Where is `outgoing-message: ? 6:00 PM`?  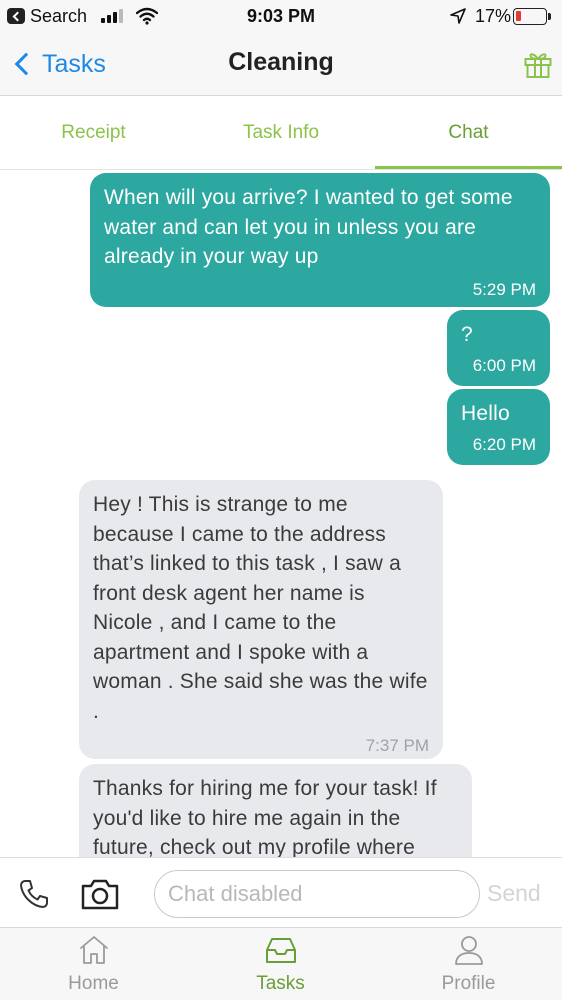 outgoing-message: ? 6:00 PM is located at coordinates (498, 348).